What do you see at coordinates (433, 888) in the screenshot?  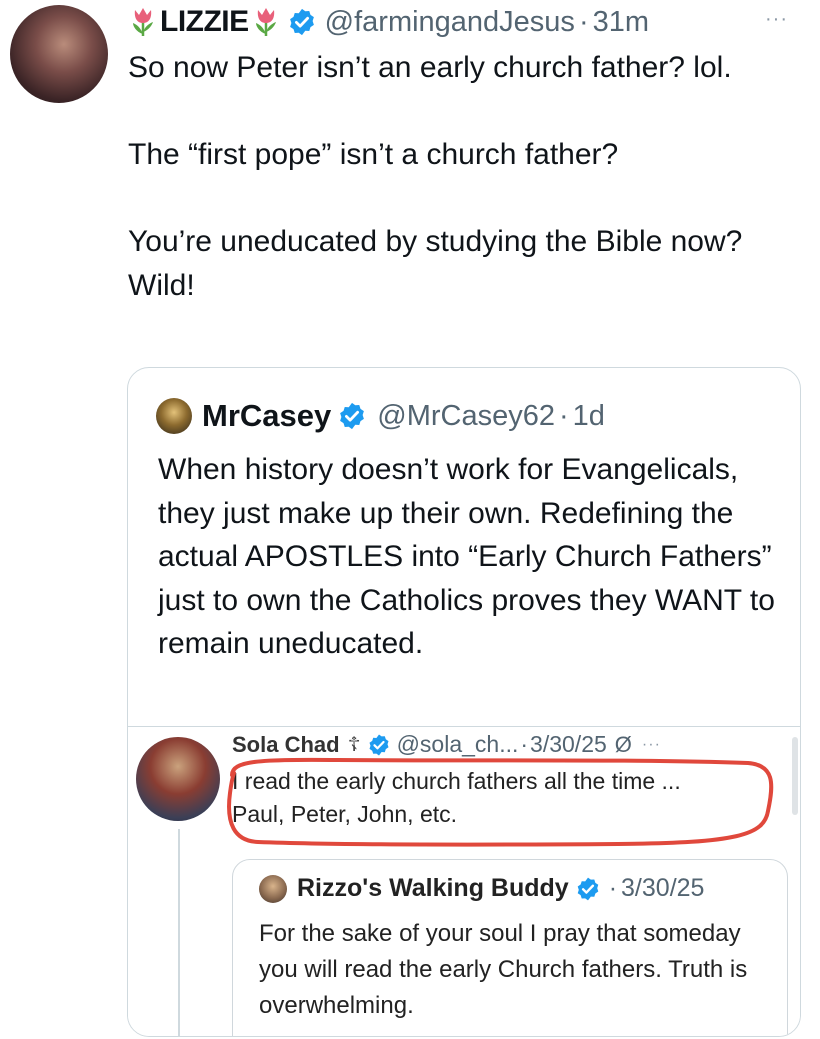 I see `nested-author-name: Rizzo's Walking Buddy` at bounding box center [433, 888].